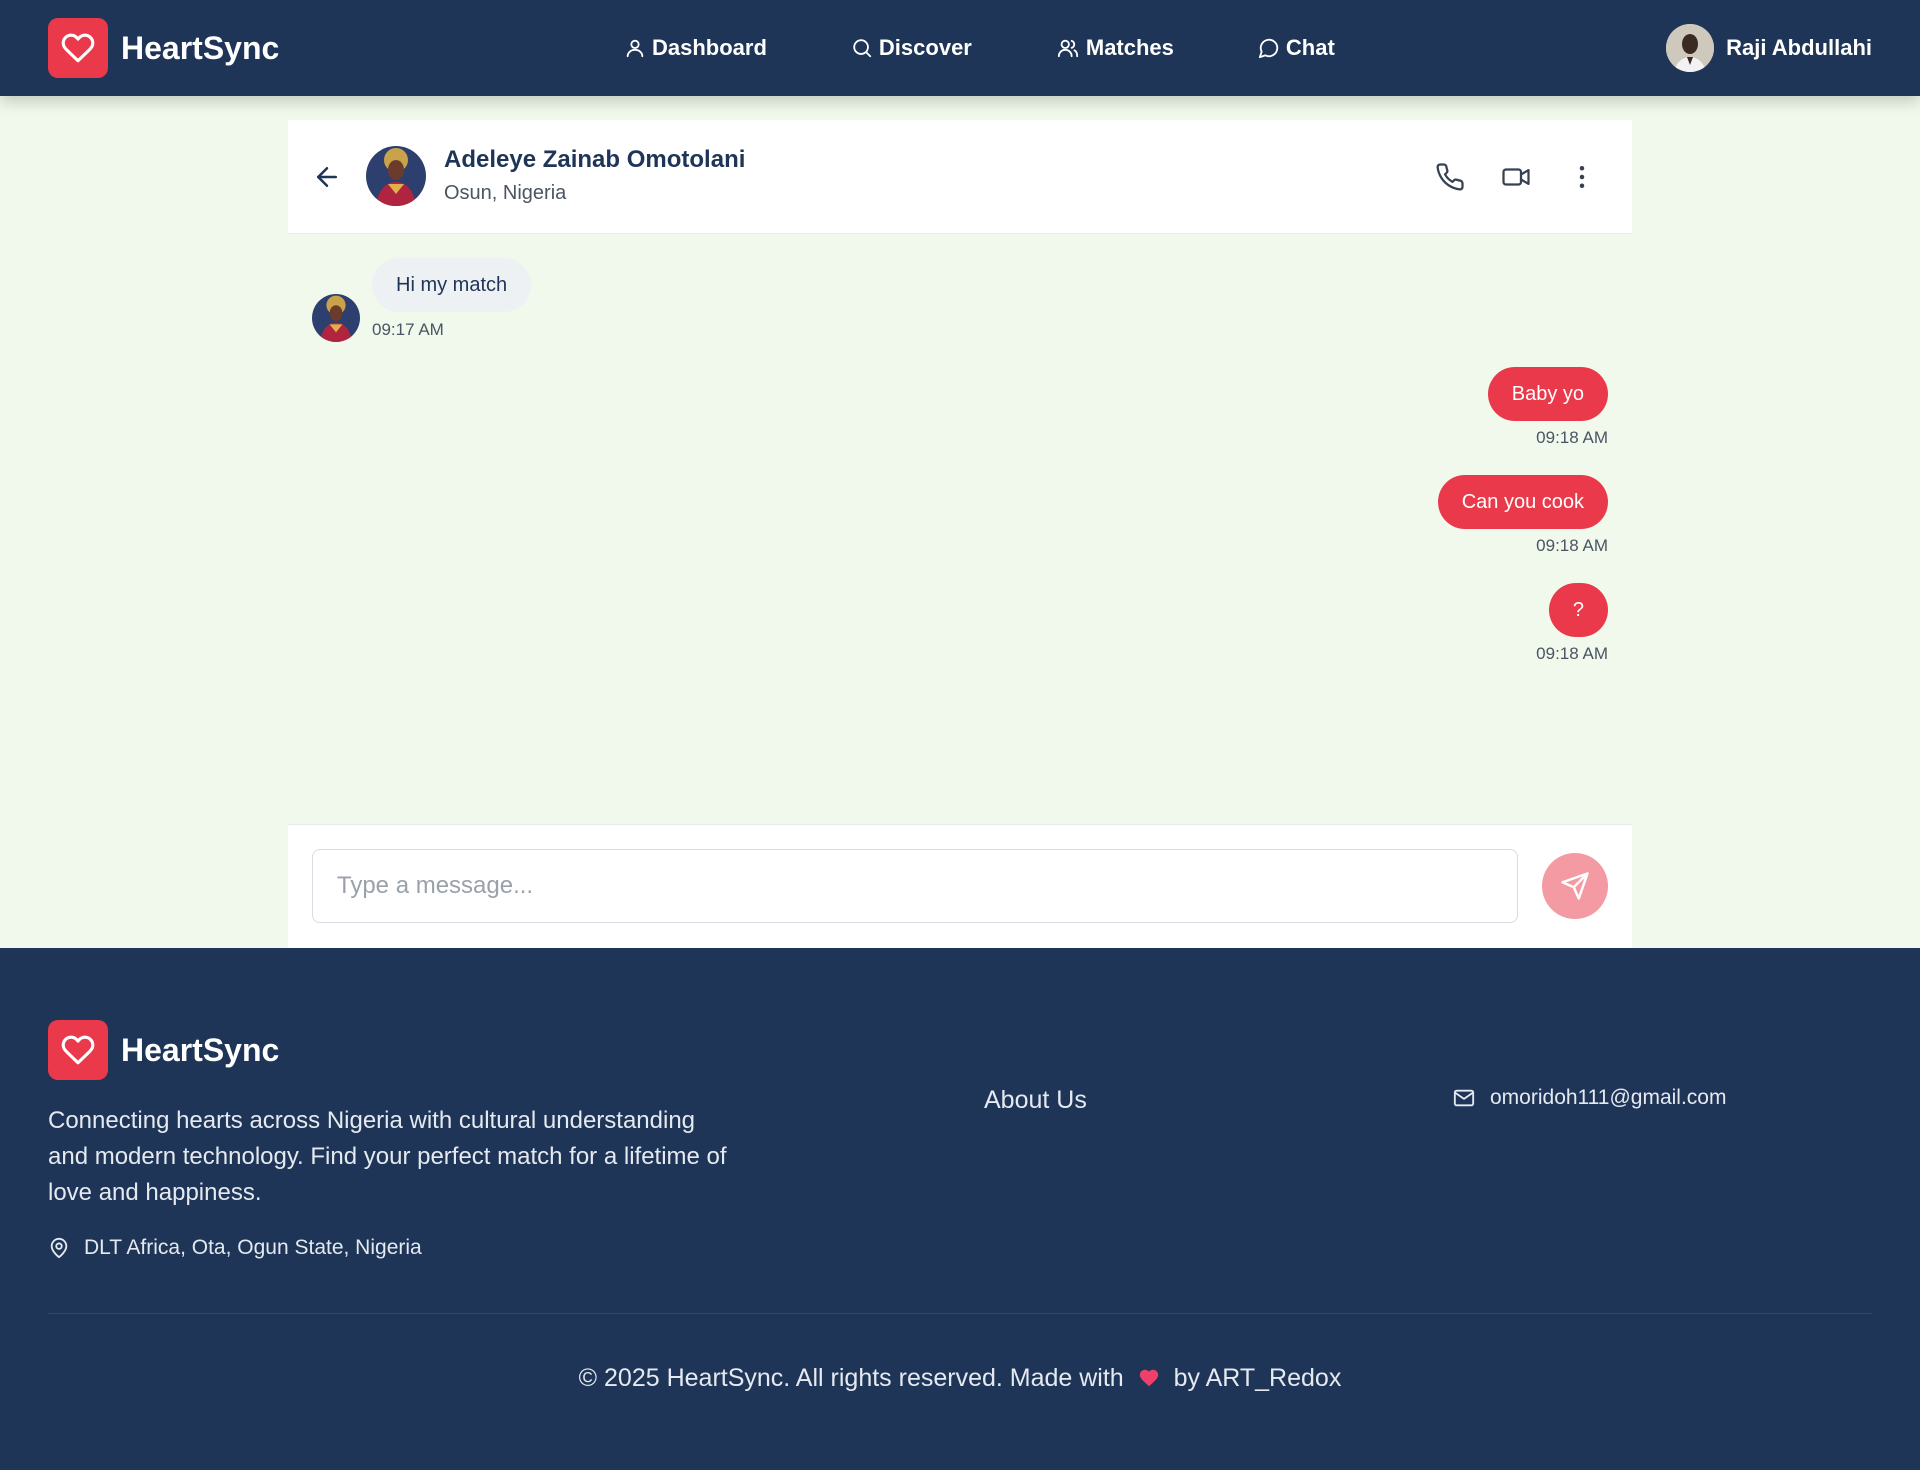 The height and width of the screenshot is (1470, 1920). I want to click on nav-dashboard: Dashboard, so click(695, 48).